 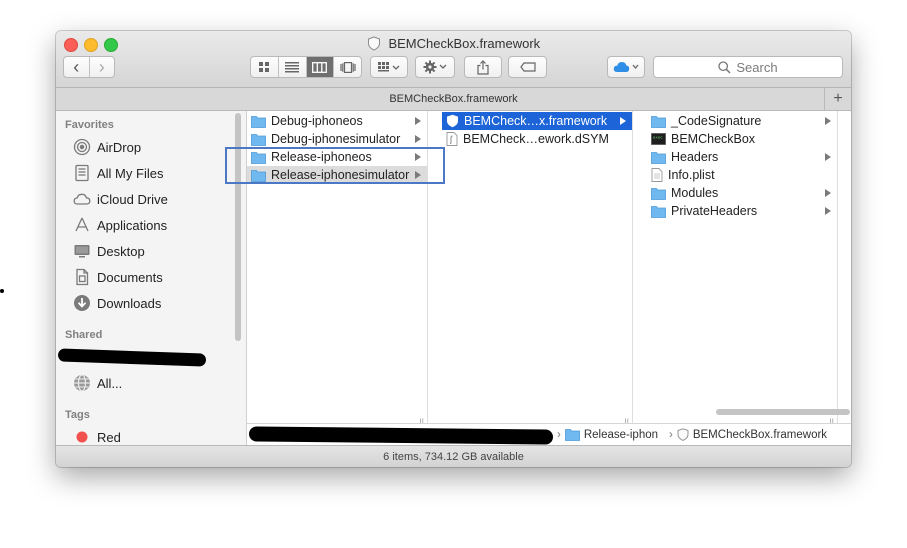 I want to click on annotation-highlight-box, so click(x=335, y=165).